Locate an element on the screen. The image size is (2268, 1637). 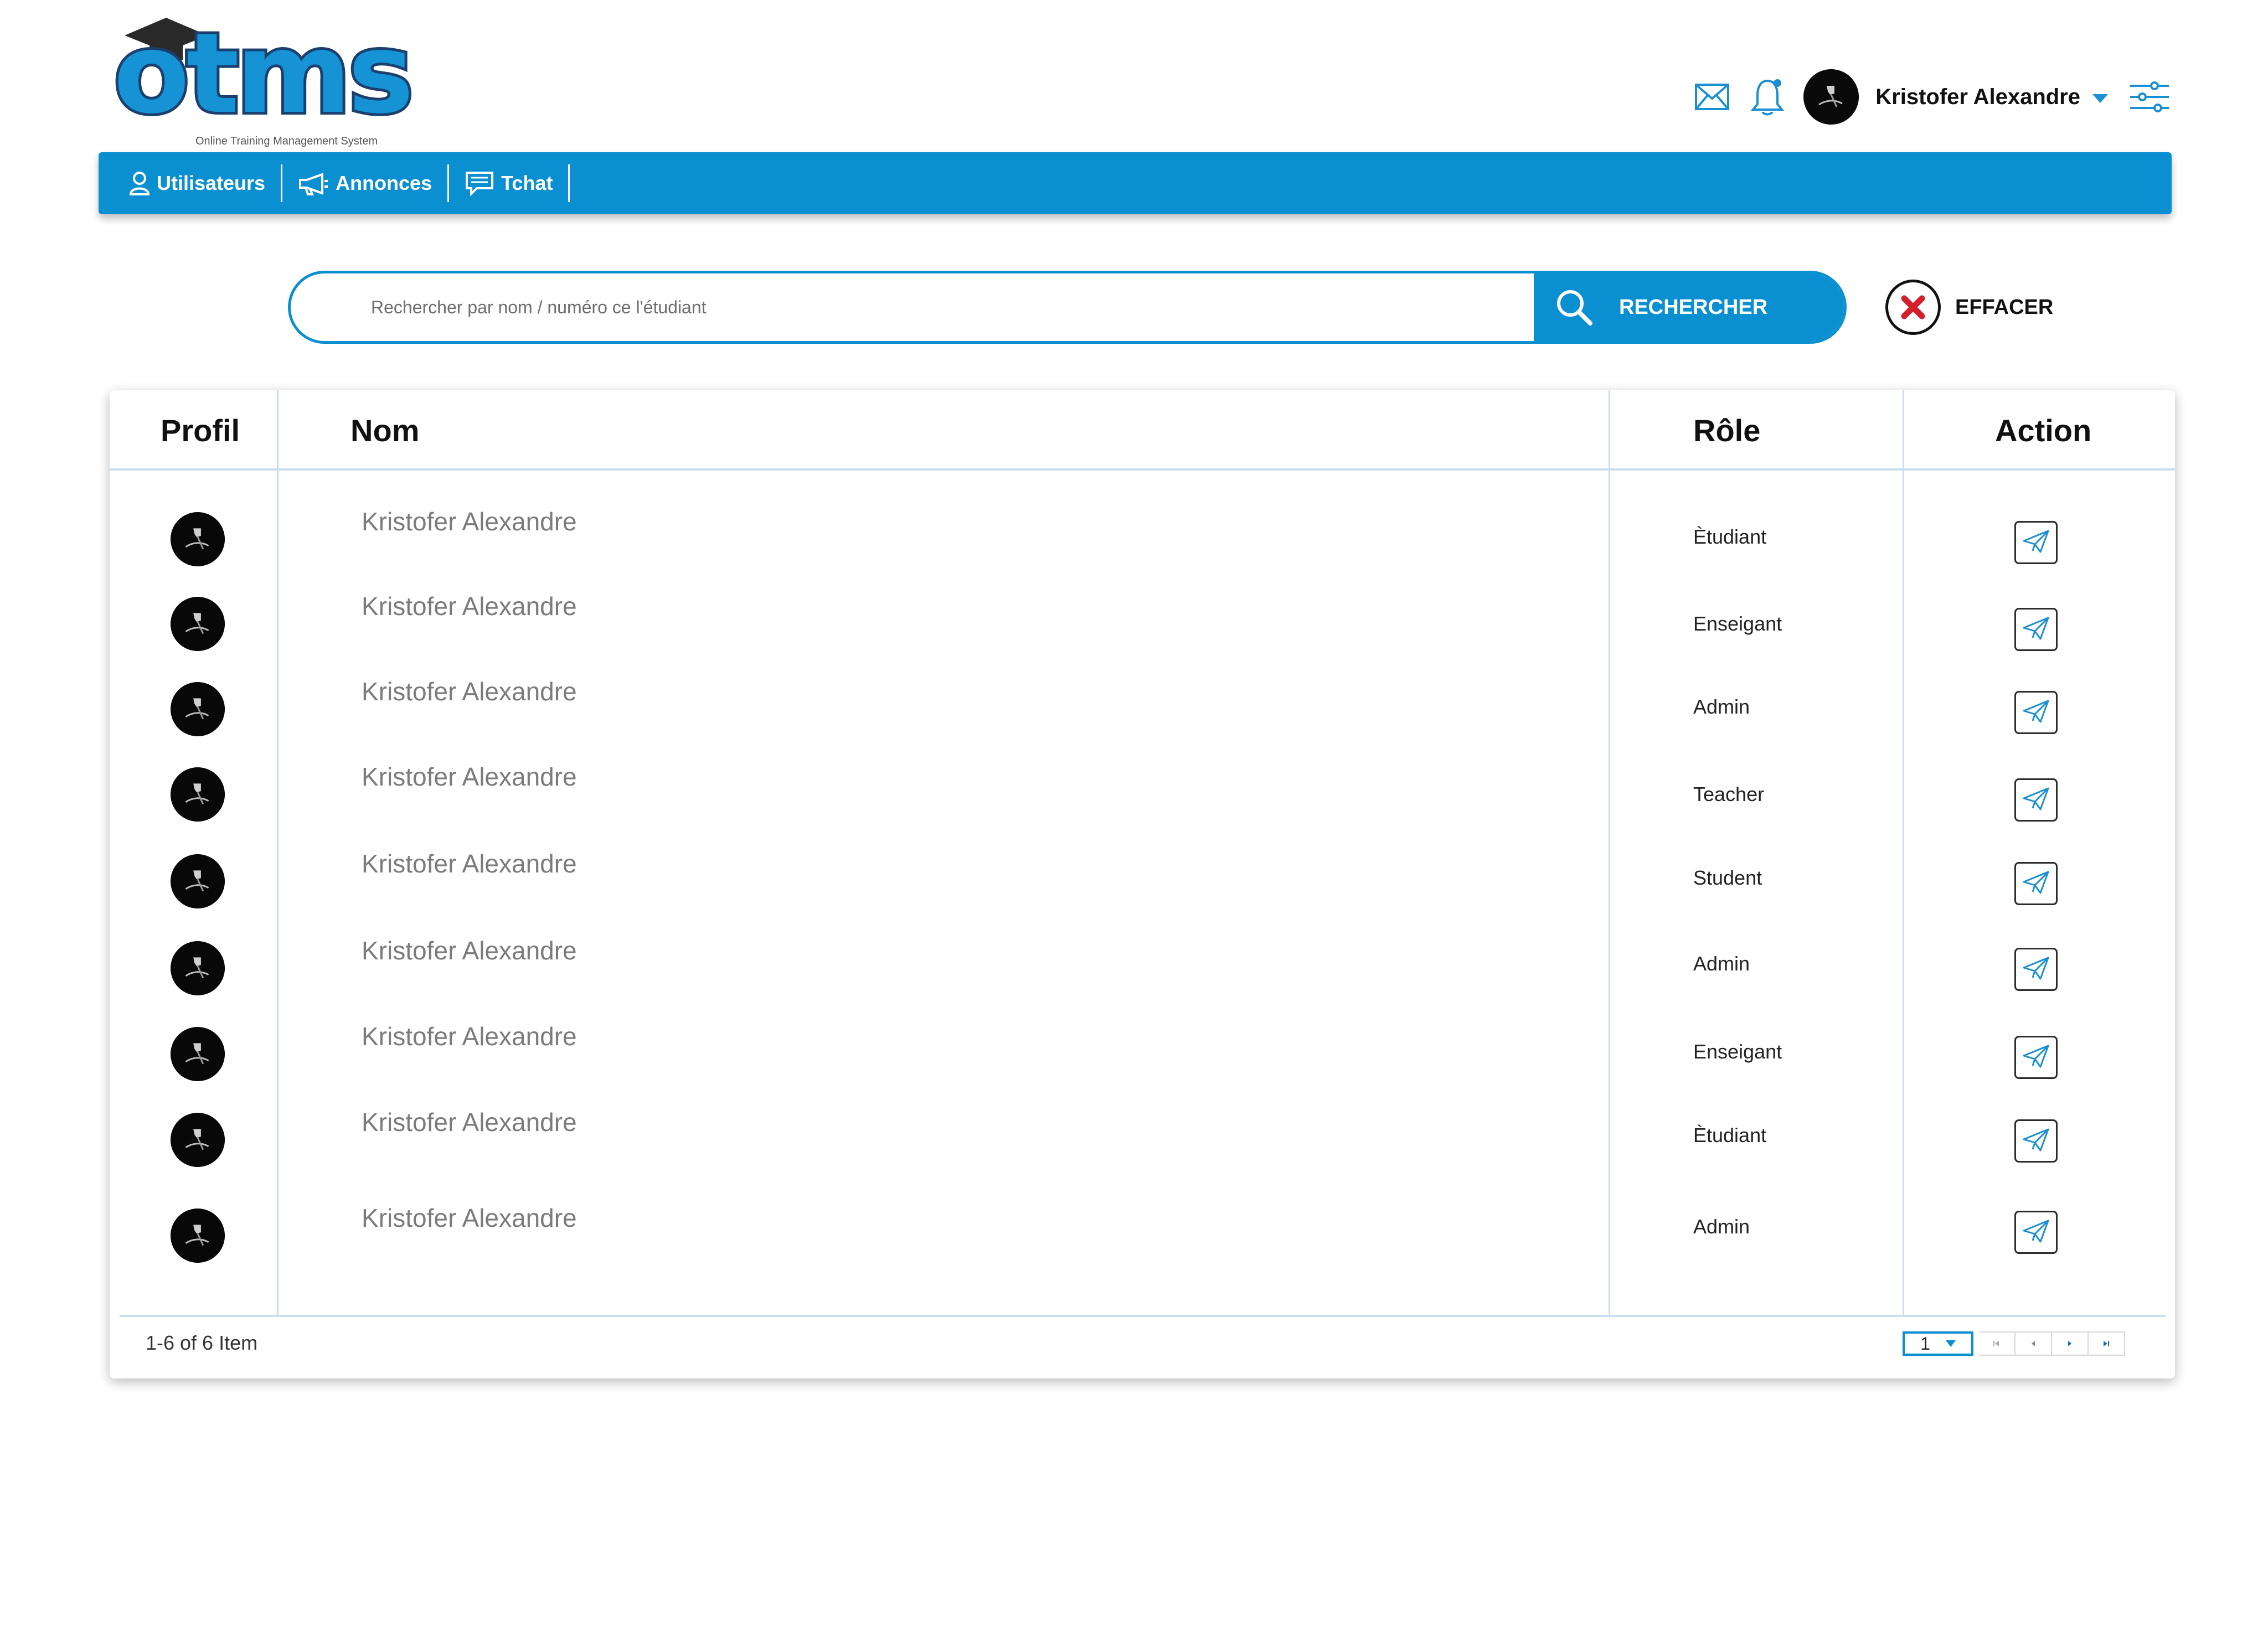
megaphone-icon is located at coordinates (313, 184).